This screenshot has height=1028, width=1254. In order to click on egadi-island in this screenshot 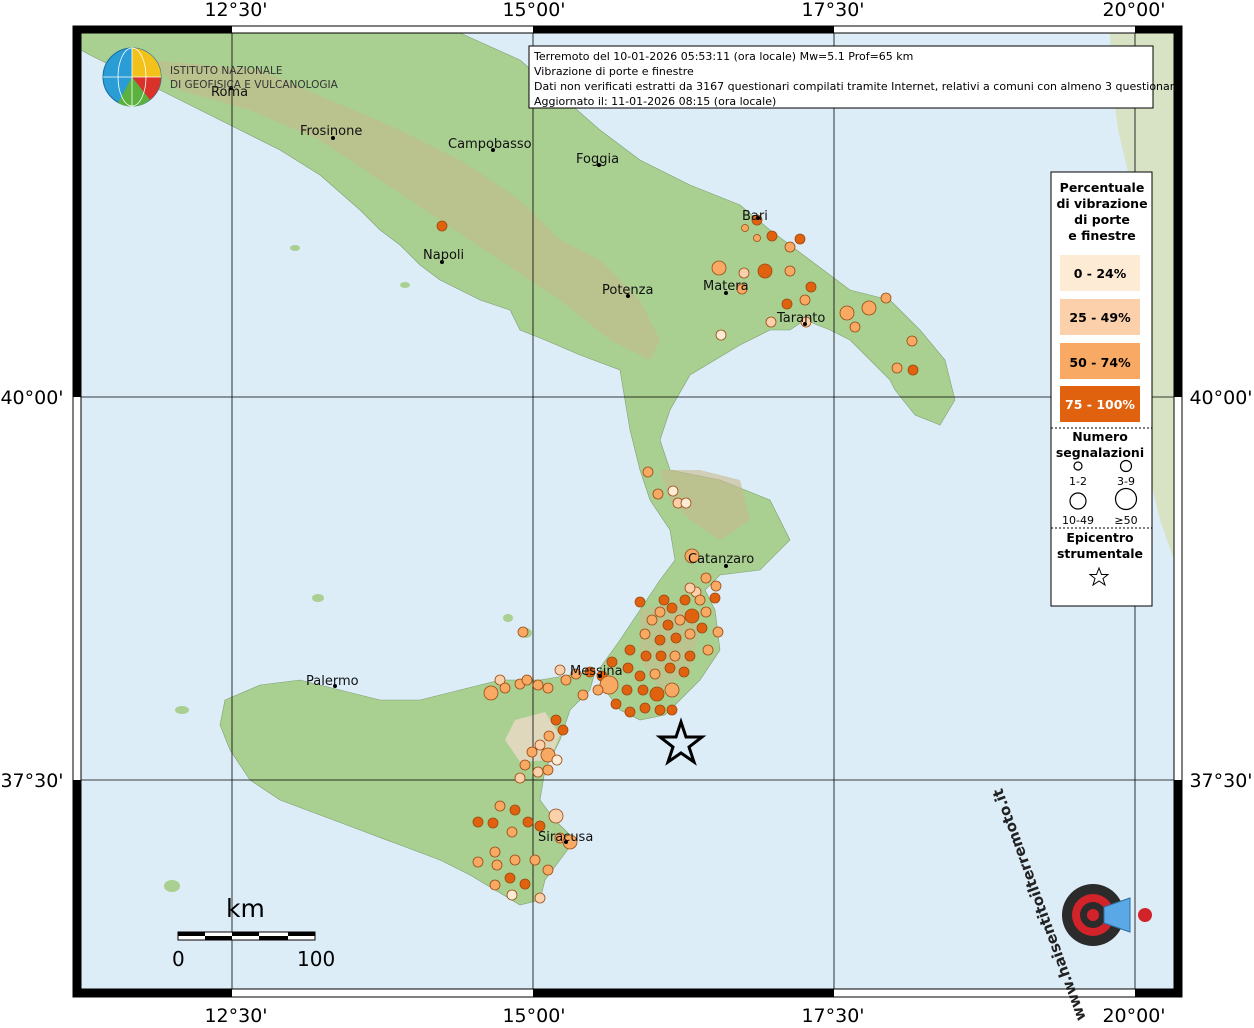, I will do `click(182, 710)`.